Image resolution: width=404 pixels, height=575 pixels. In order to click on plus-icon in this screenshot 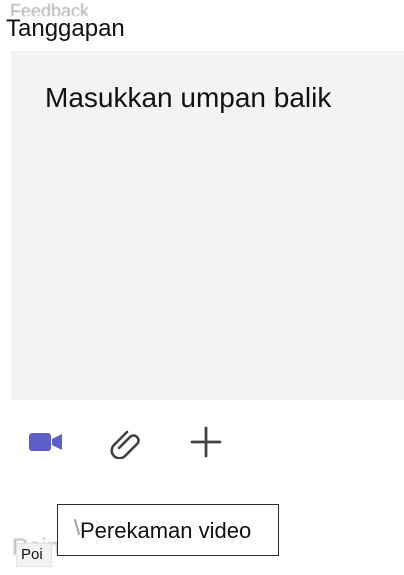, I will do `click(206, 442)`.